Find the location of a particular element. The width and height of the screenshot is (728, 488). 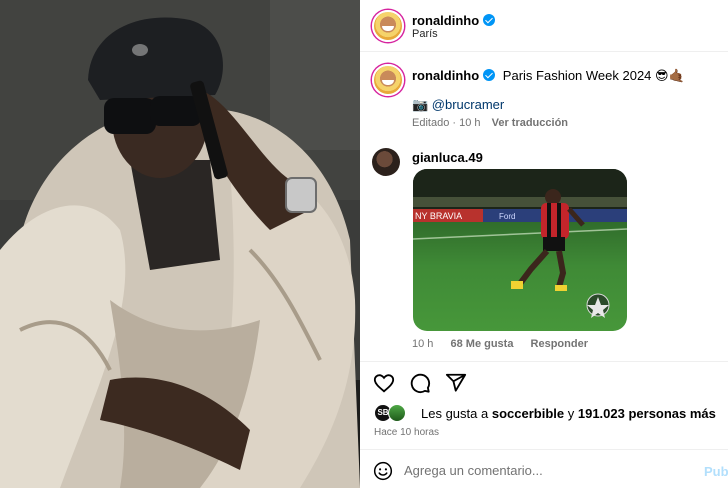

reply-button: Responder is located at coordinates (559, 344).